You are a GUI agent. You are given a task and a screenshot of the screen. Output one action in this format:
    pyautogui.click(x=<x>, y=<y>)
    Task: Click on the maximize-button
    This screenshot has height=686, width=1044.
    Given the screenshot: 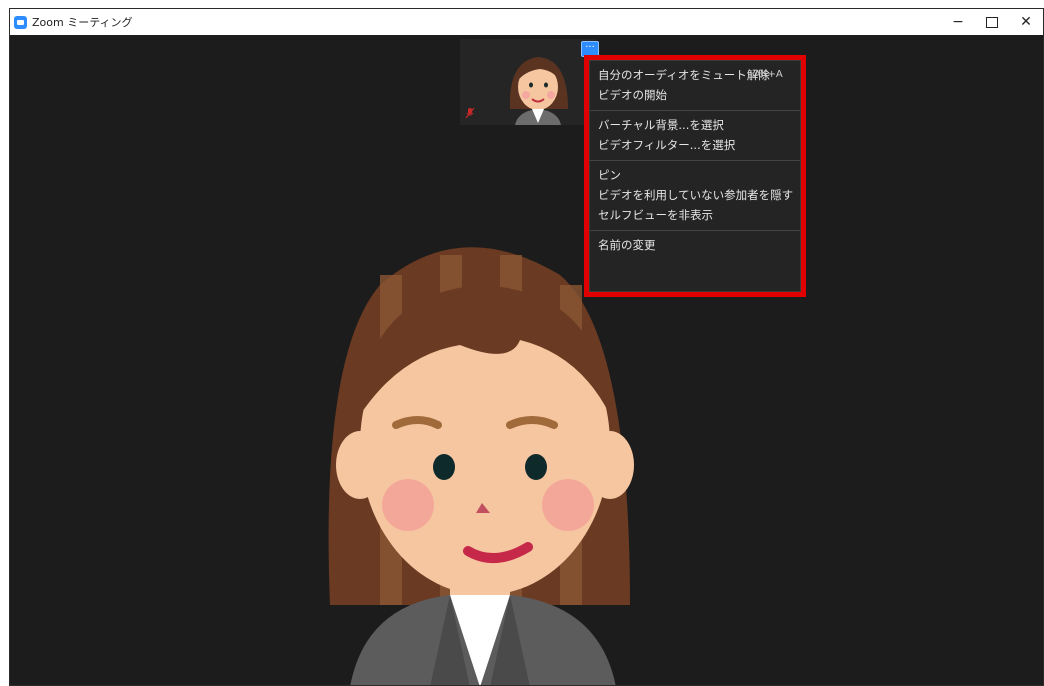 What is the action you would take?
    pyautogui.click(x=992, y=22)
    